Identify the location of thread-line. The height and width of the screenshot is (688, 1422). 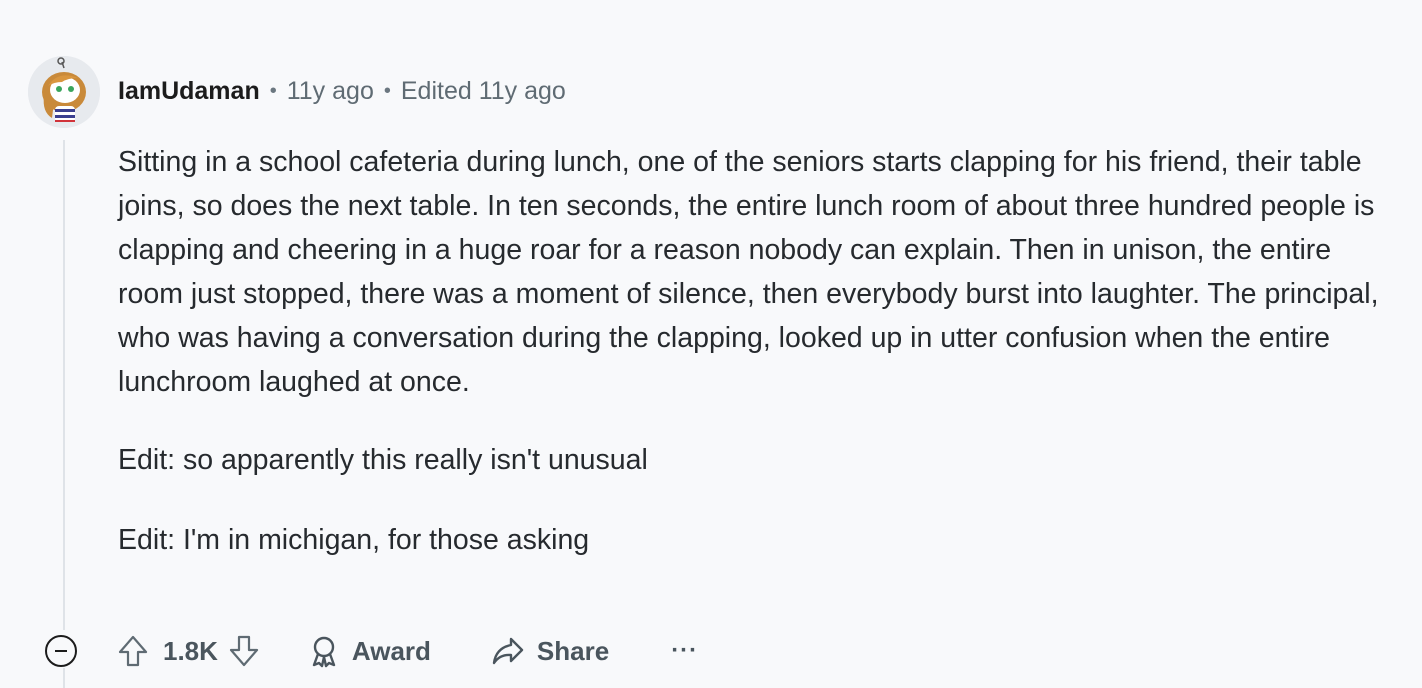
(64, 385).